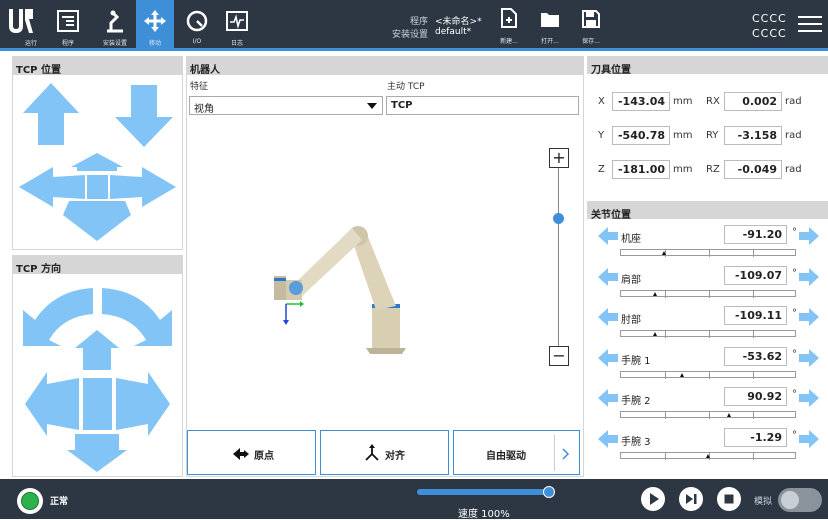 The image size is (828, 520). What do you see at coordinates (691, 499) in the screenshot?
I see `step-button` at bounding box center [691, 499].